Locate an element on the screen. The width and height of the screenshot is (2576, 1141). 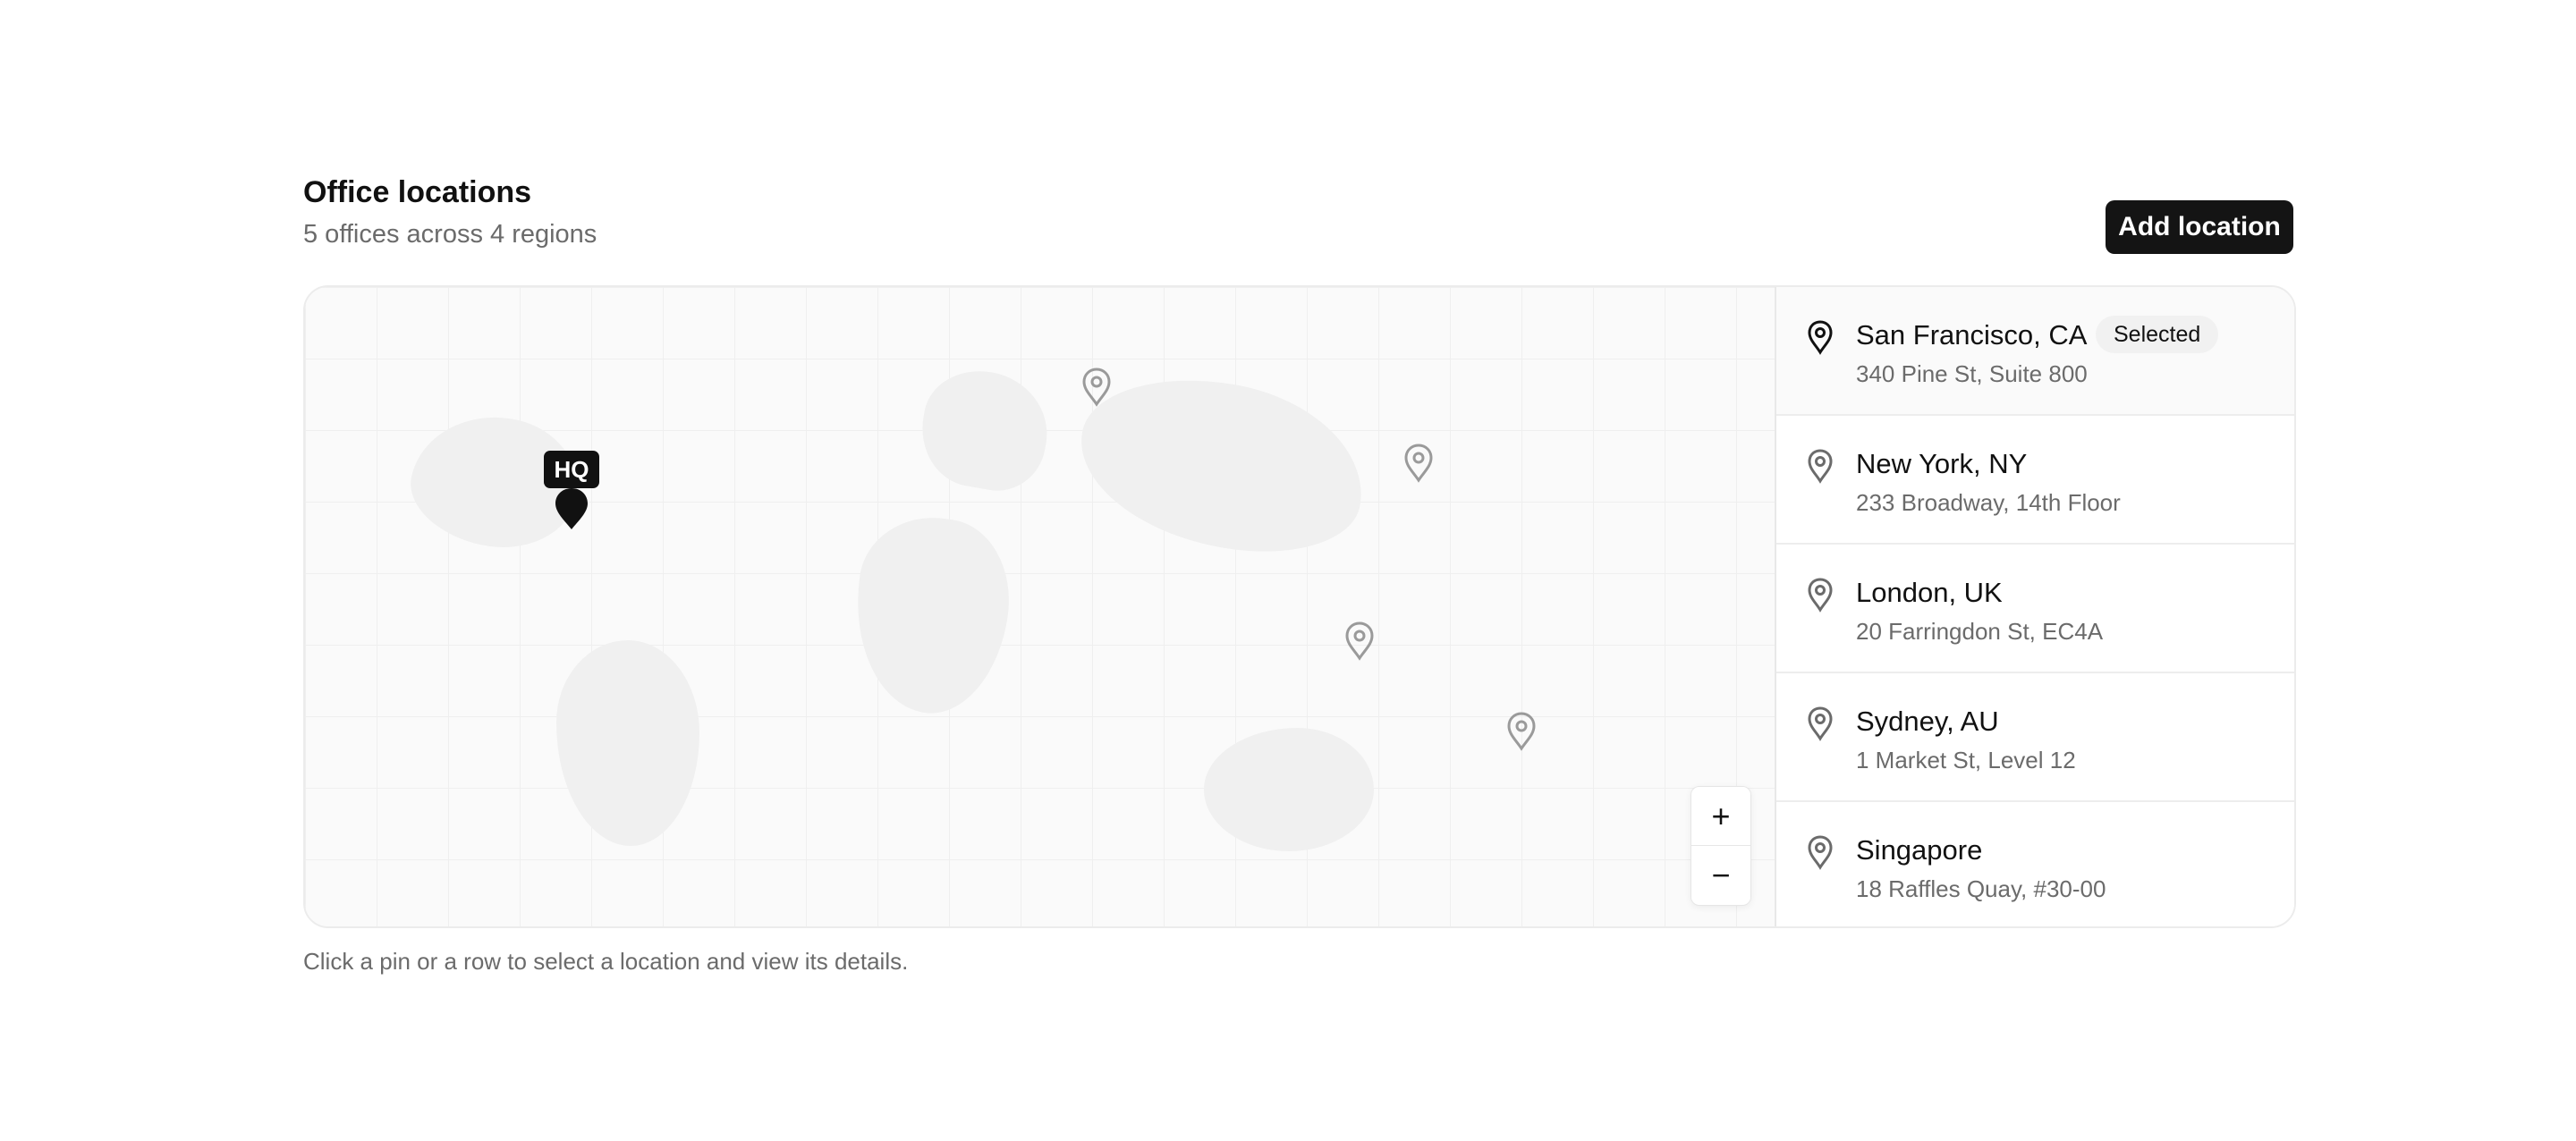
map-pin-filled-icon is located at coordinates (571, 508).